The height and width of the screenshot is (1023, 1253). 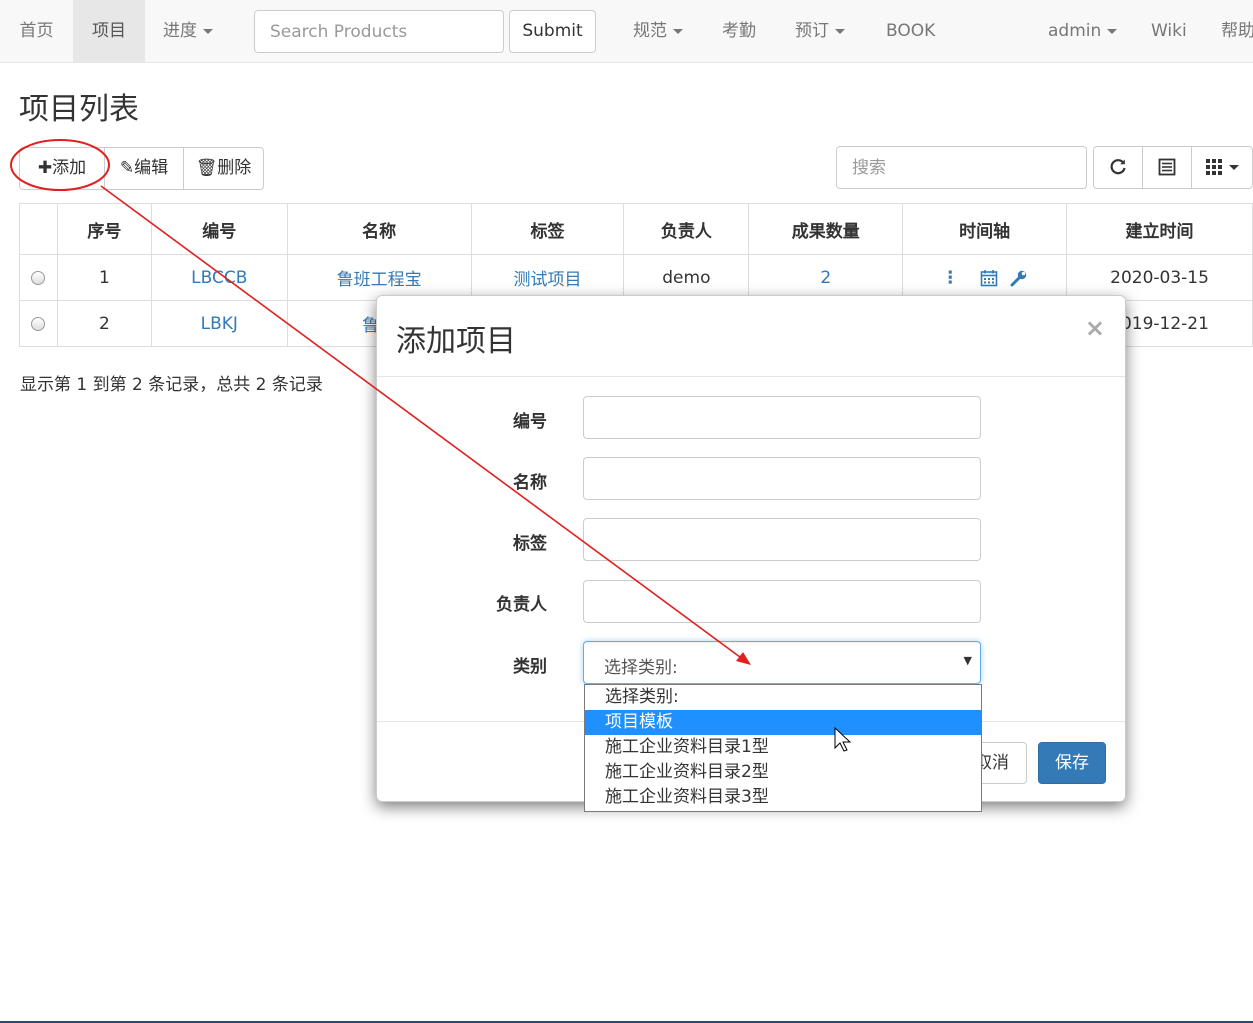 I want to click on name-input, so click(x=782, y=478).